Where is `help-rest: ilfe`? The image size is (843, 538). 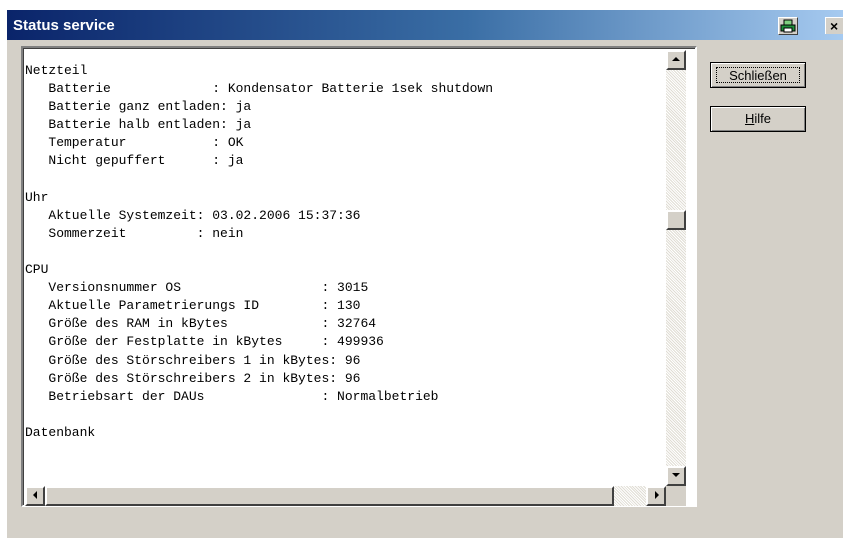 help-rest: ilfe is located at coordinates (762, 118).